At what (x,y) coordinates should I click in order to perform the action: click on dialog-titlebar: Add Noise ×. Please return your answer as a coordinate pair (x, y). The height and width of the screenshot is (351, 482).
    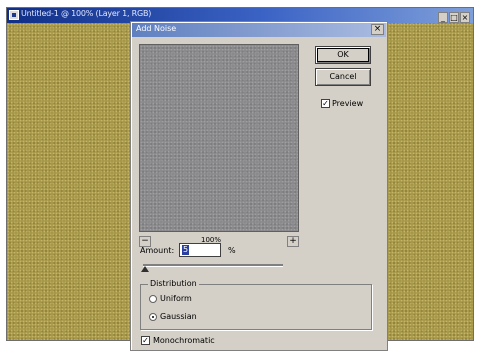
    Looking at the image, I should click on (259, 30).